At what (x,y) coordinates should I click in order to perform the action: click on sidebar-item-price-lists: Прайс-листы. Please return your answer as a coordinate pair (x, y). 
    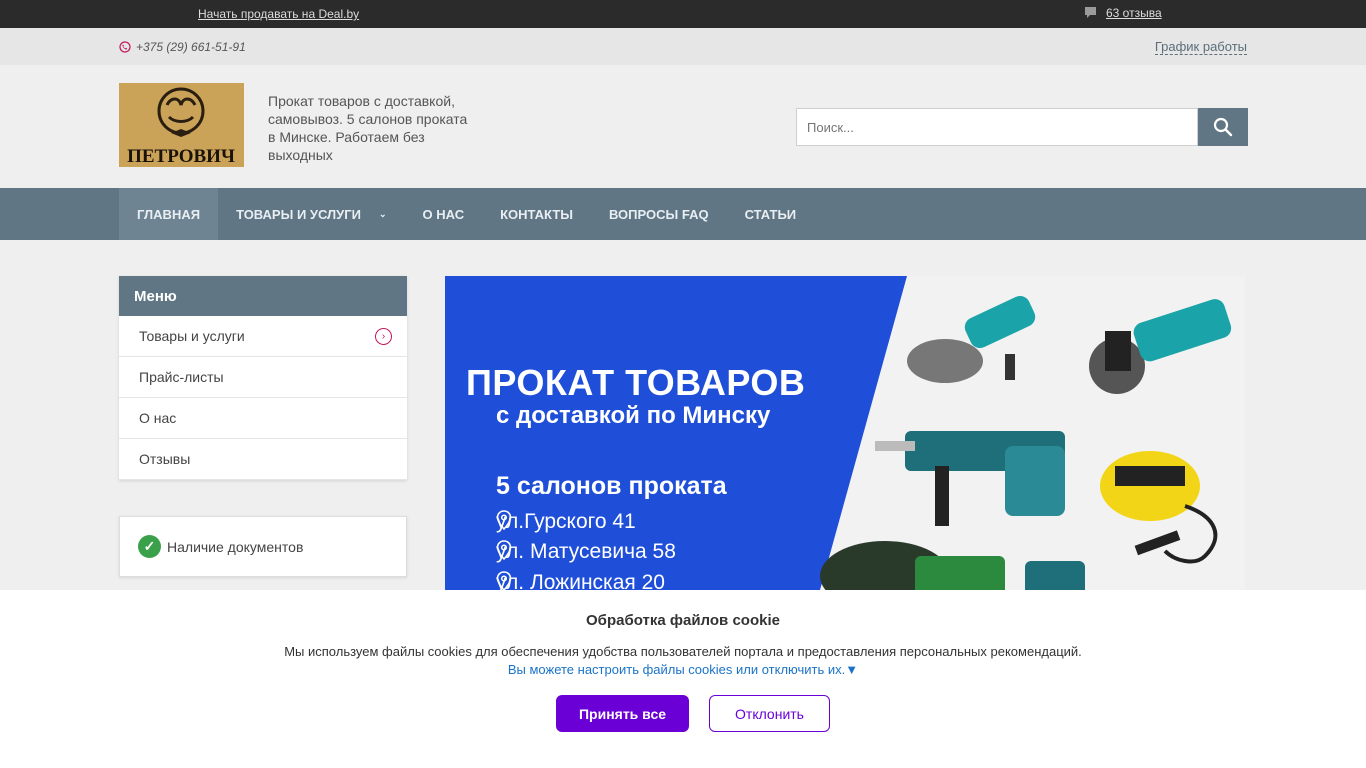
    Looking at the image, I should click on (263, 377).